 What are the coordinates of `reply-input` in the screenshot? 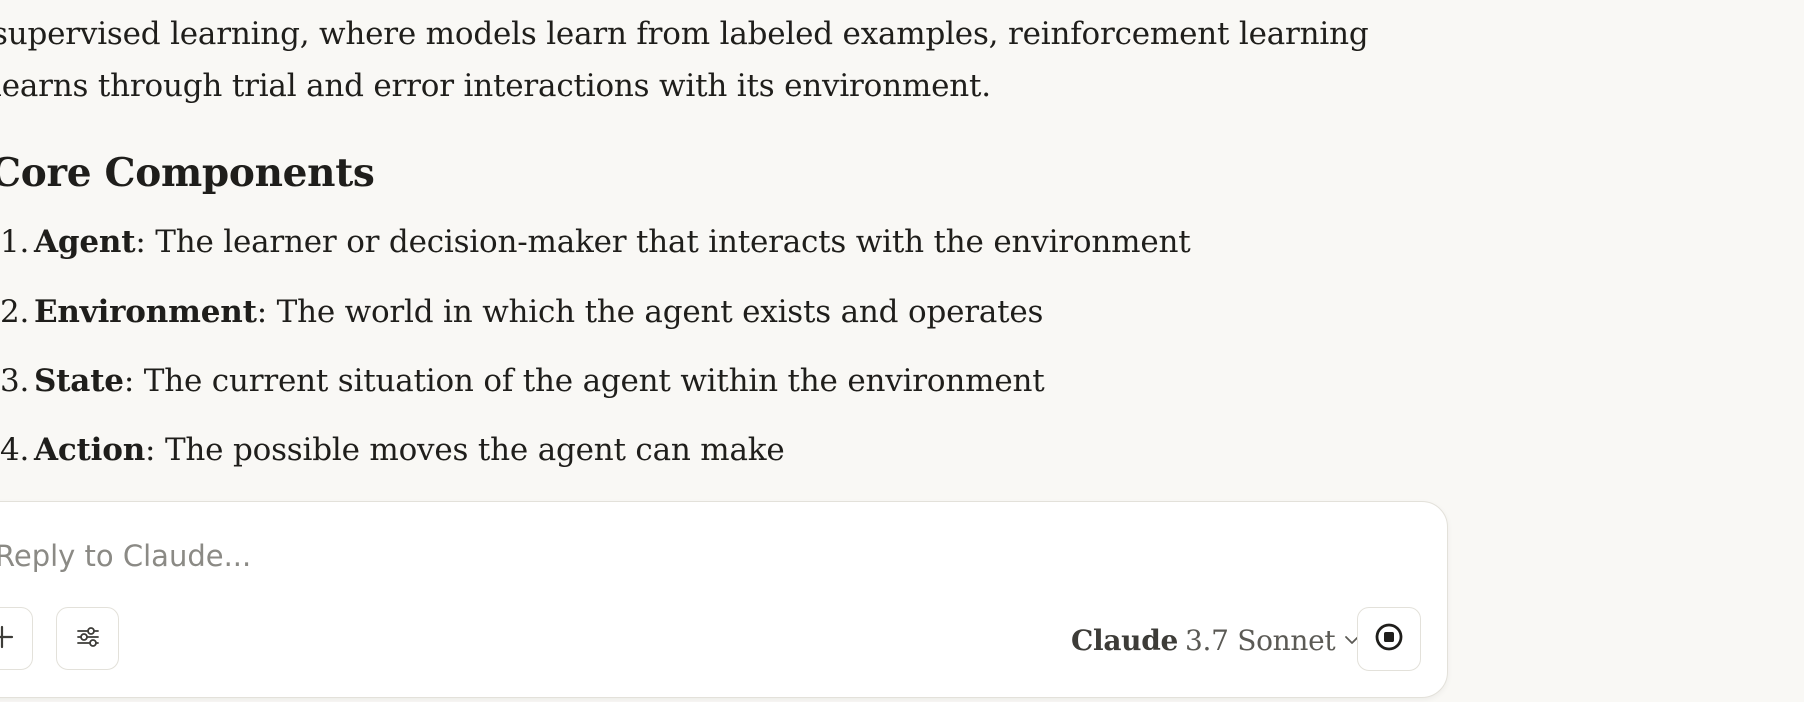 It's located at (647, 556).